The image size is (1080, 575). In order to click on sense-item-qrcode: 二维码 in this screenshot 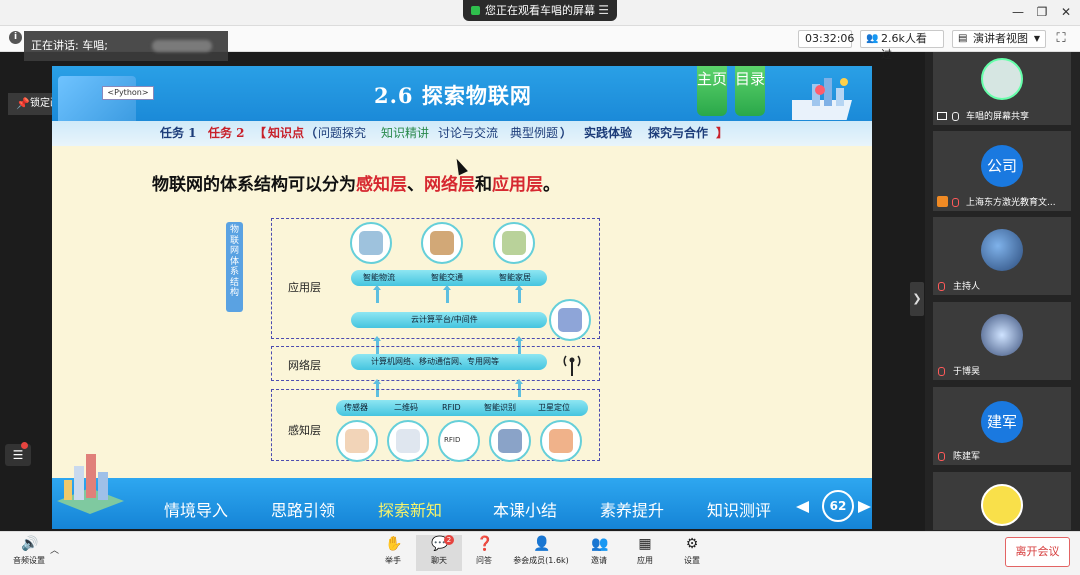, I will do `click(406, 407)`.